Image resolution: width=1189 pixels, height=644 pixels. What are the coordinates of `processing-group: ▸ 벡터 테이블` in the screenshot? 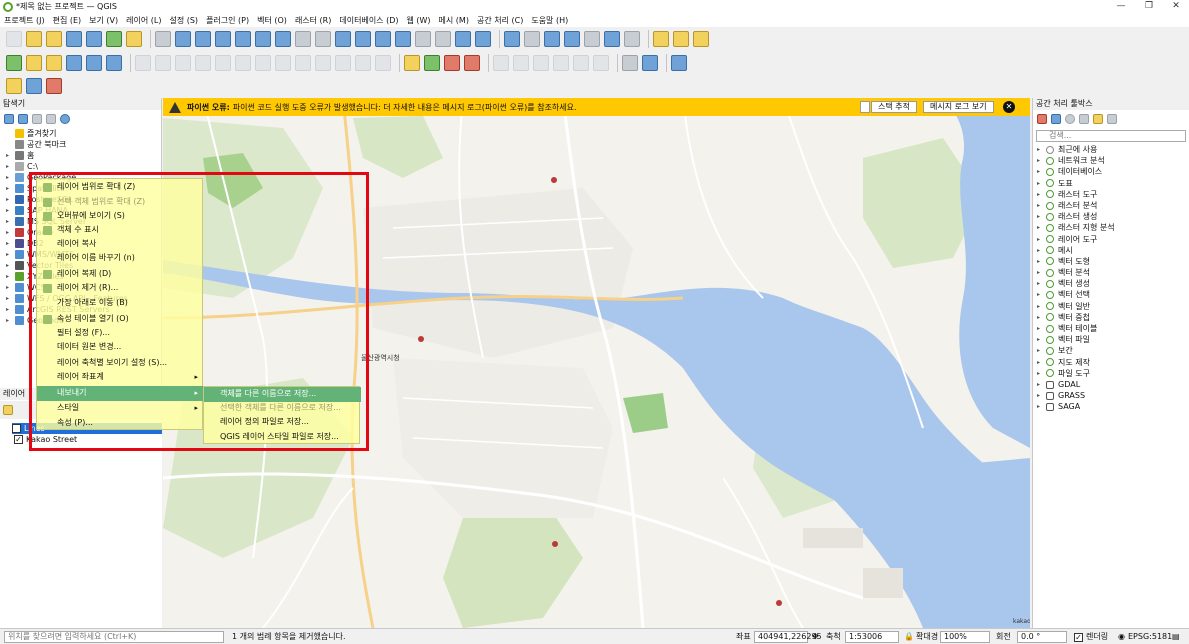 It's located at (1112, 328).